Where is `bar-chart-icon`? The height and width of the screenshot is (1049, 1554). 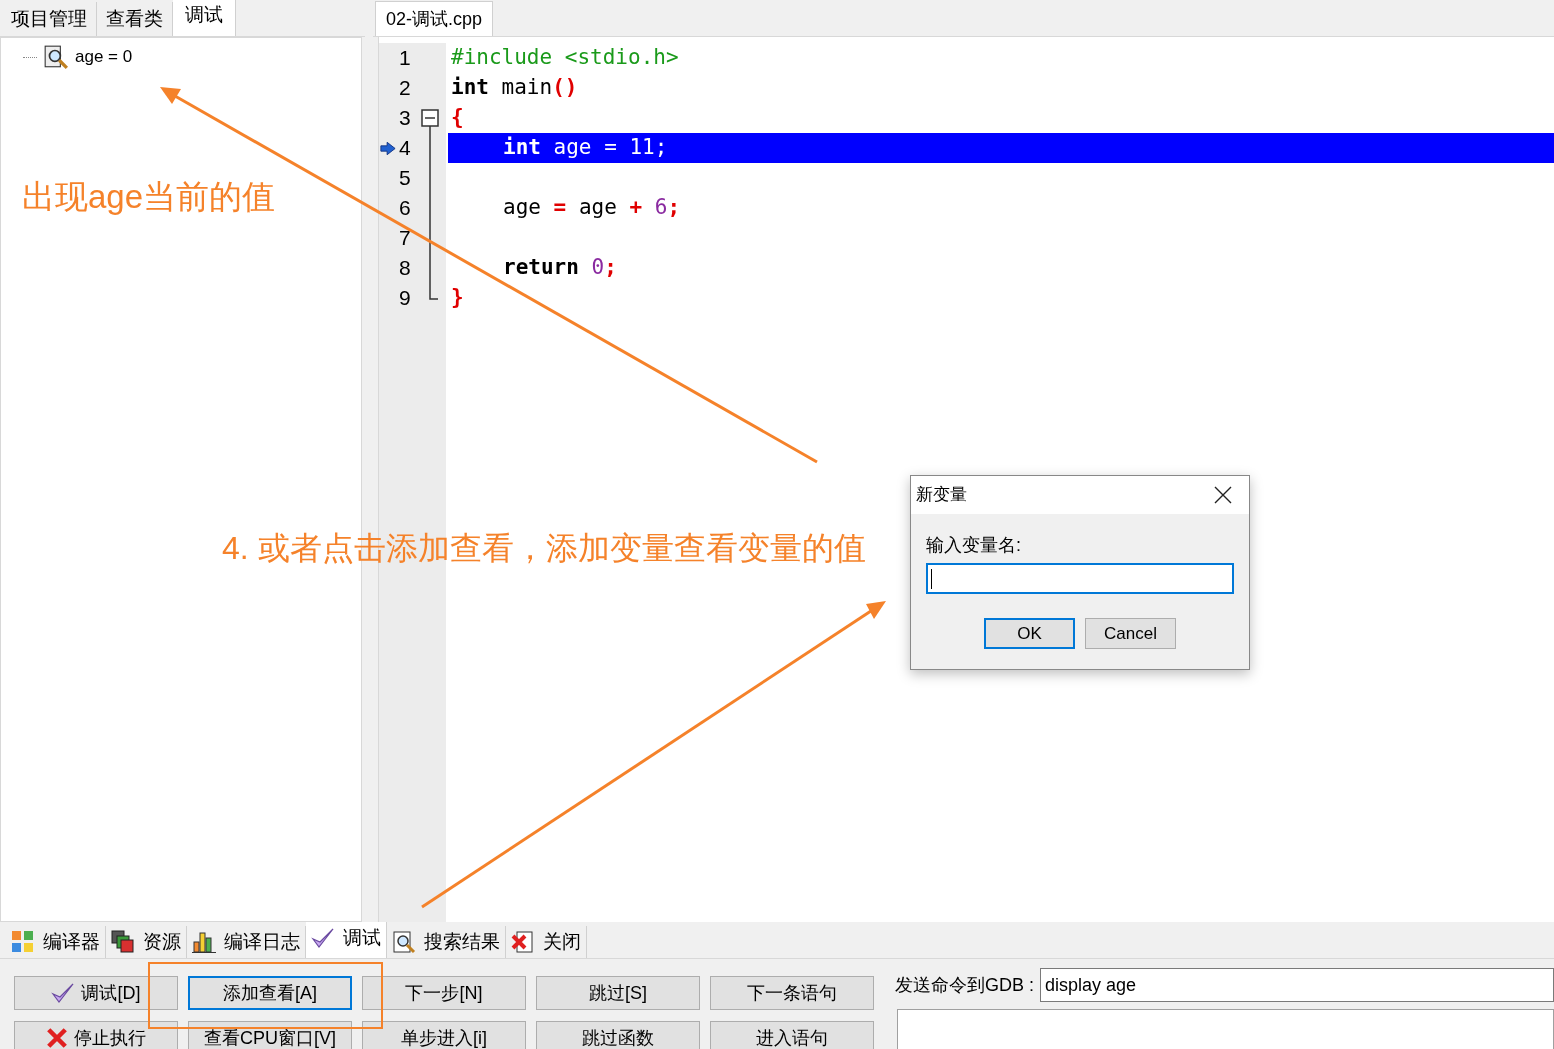
bar-chart-icon is located at coordinates (204, 942).